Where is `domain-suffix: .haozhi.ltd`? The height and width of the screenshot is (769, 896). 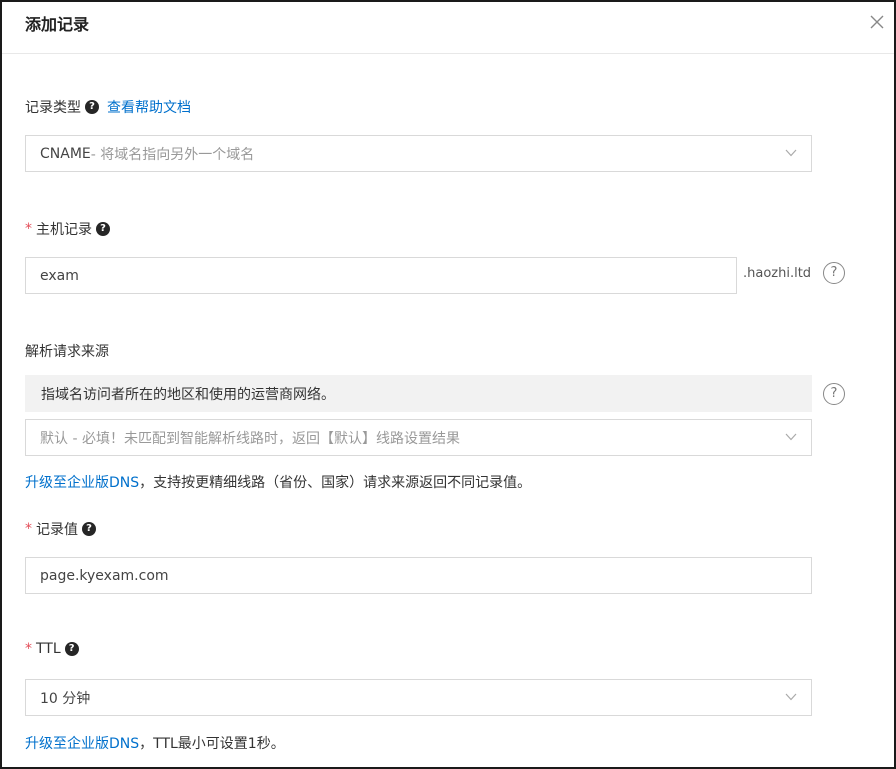
domain-suffix: .haozhi.ltd is located at coordinates (777, 273).